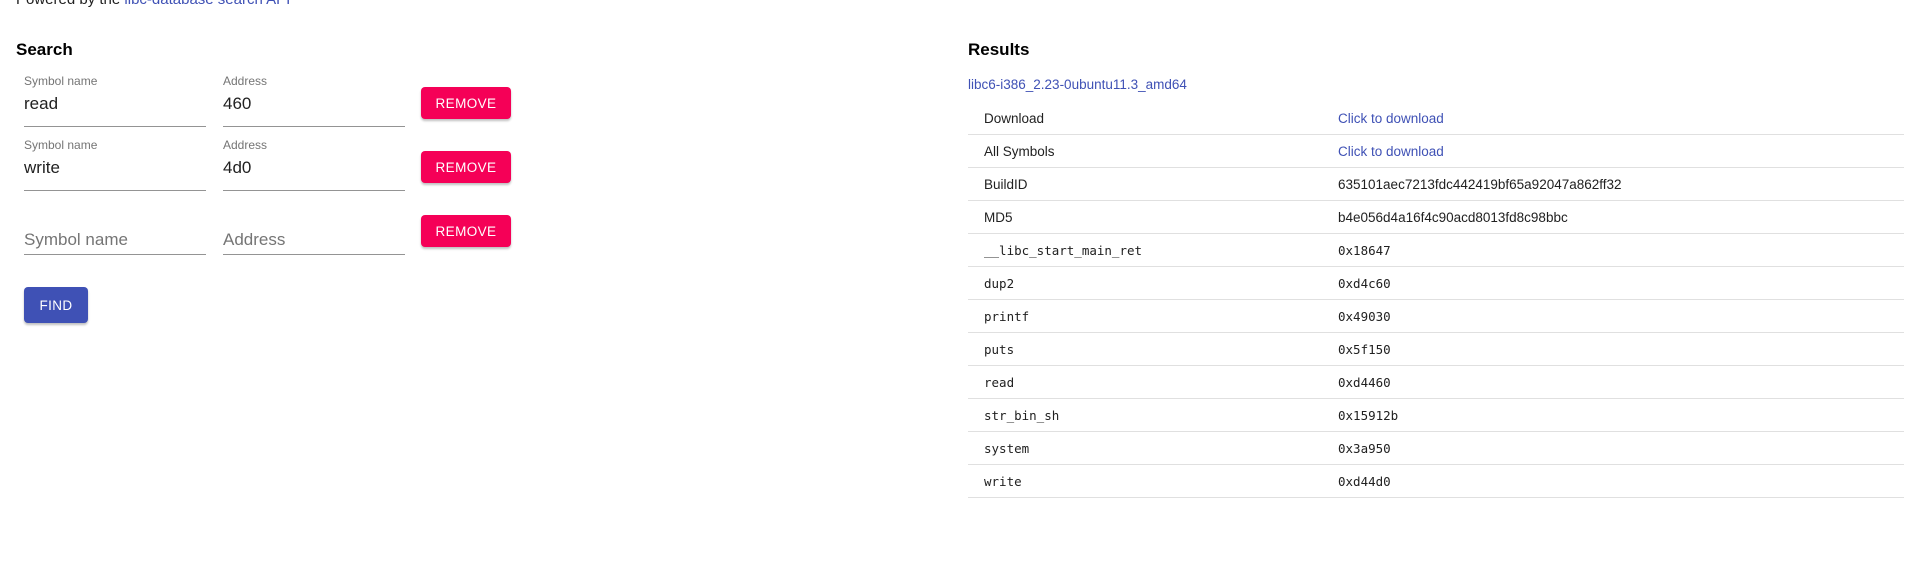 This screenshot has height=562, width=1920. What do you see at coordinates (115, 100) in the screenshot?
I see `symbol-name-field: Symbol name read` at bounding box center [115, 100].